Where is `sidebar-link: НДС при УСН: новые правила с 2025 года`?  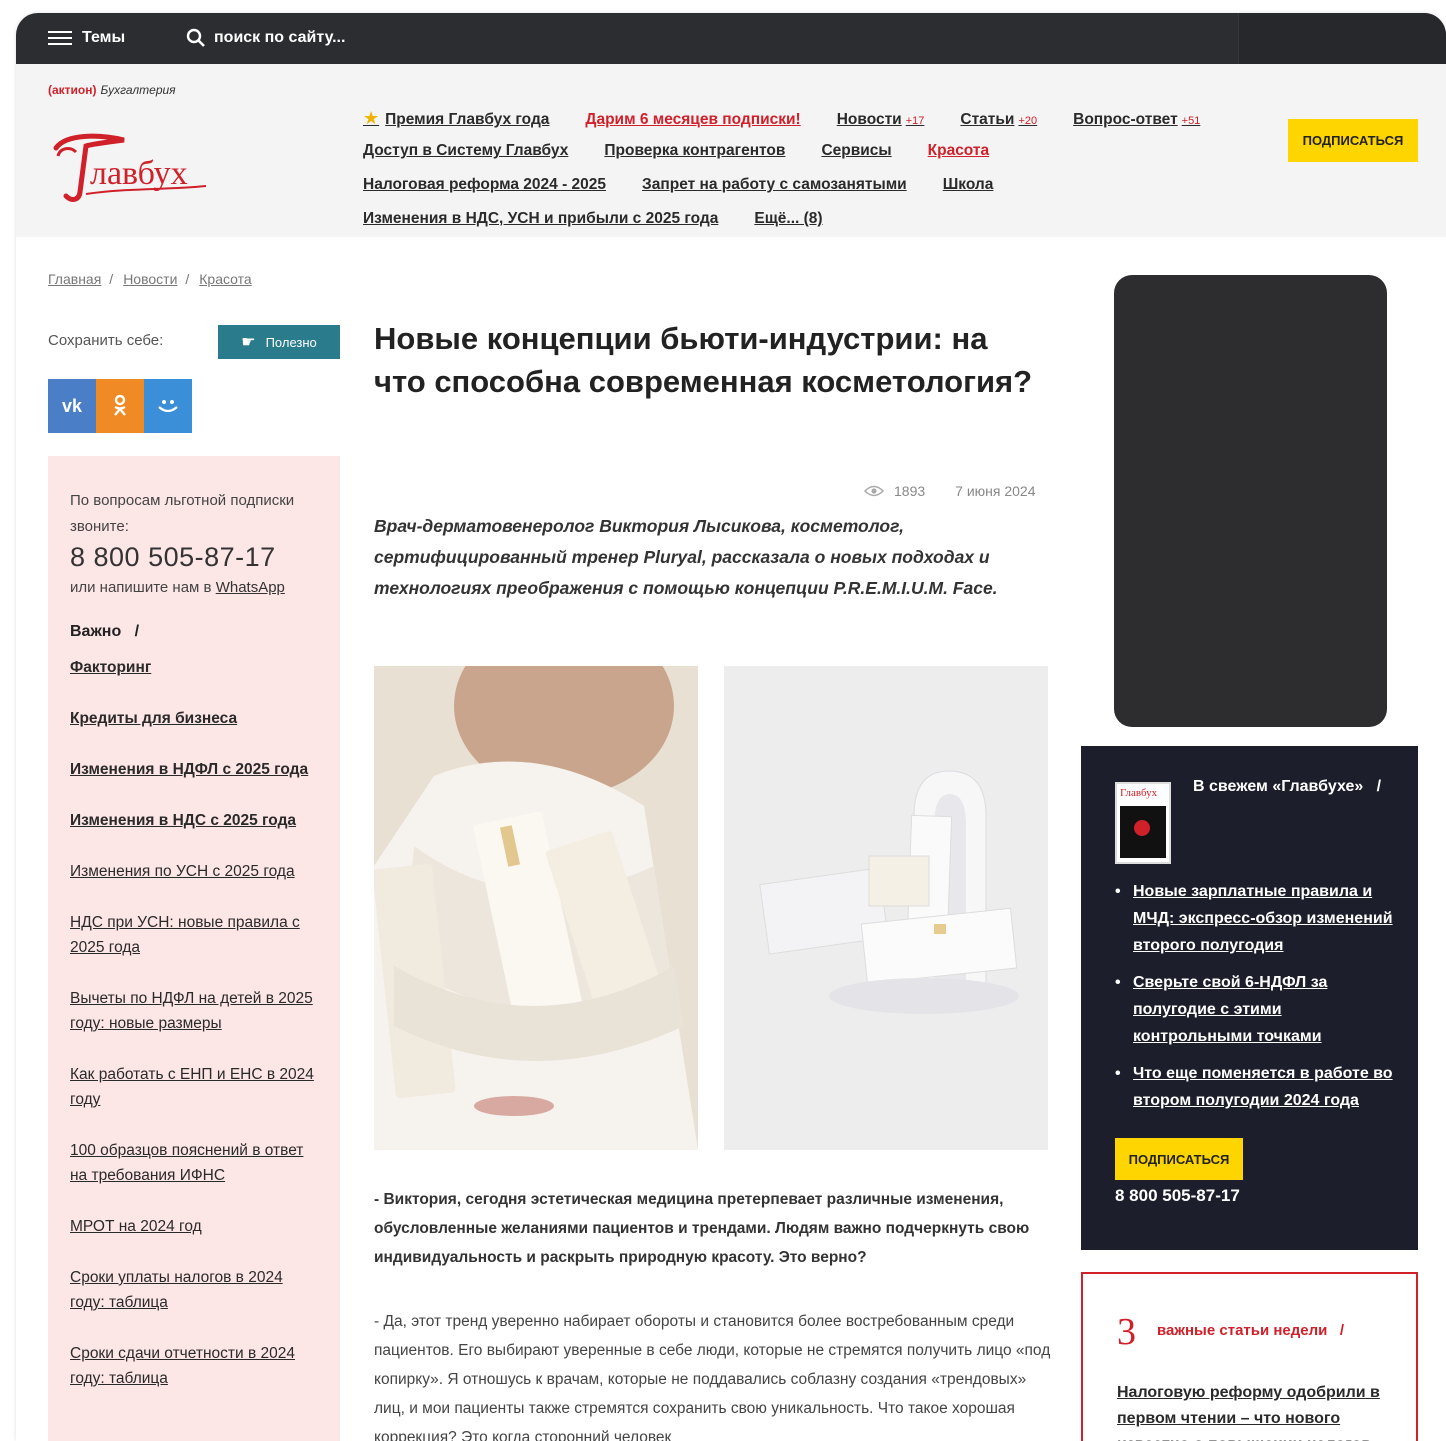
sidebar-link: НДС при УСН: новые правила с 2025 года is located at coordinates (185, 935).